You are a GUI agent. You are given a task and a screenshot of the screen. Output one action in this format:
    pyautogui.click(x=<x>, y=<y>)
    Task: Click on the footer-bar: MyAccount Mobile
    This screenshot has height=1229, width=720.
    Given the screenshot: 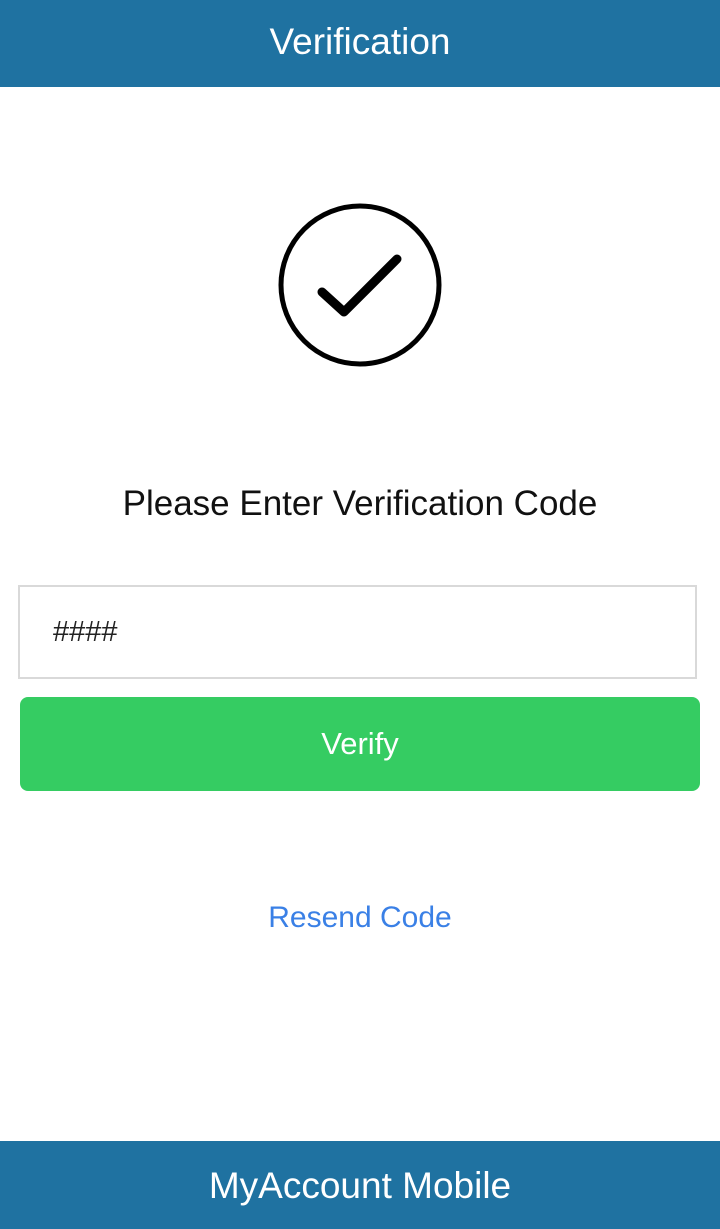 What is the action you would take?
    pyautogui.click(x=360, y=1185)
    